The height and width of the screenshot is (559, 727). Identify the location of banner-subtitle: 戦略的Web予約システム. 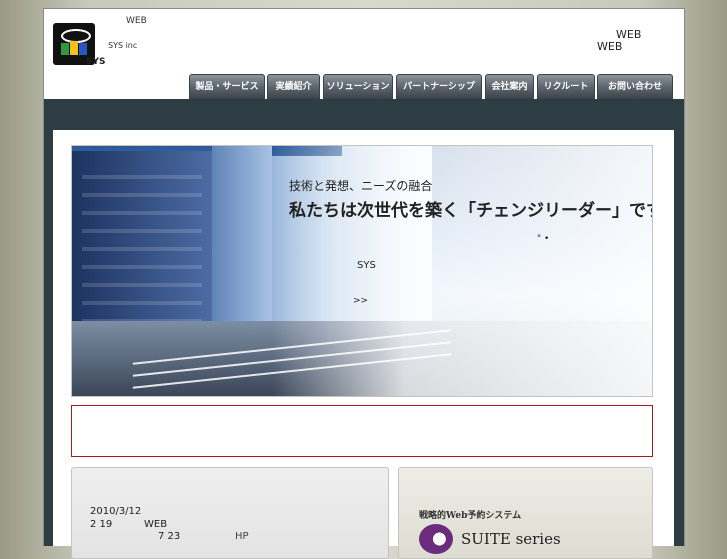
(470, 516).